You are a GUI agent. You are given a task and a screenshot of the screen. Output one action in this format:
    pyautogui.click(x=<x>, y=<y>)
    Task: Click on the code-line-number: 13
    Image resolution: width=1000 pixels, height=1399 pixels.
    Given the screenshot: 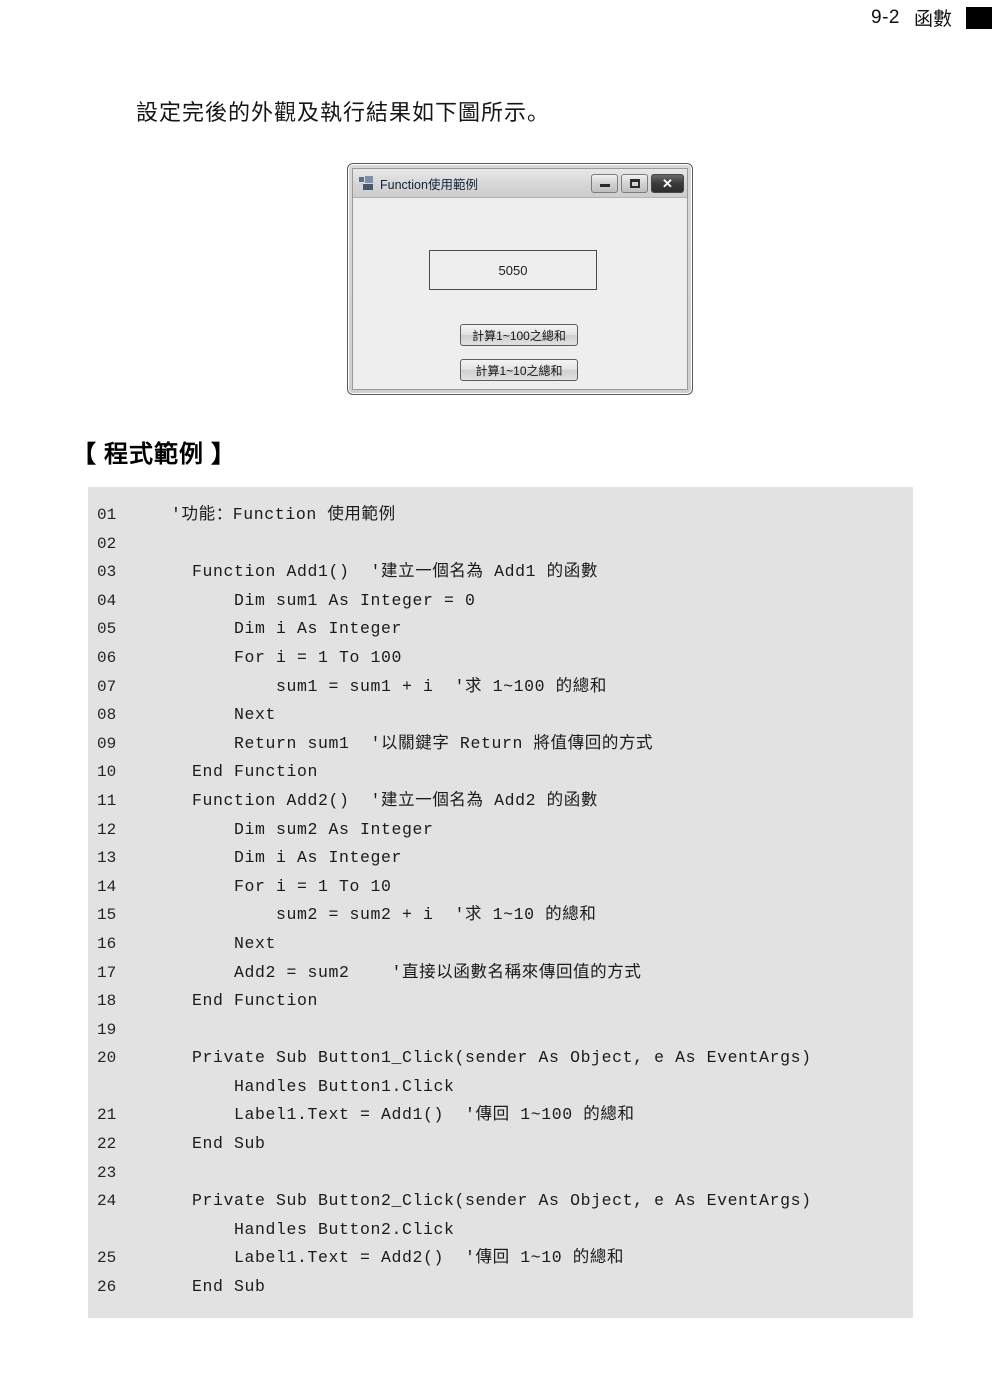 What is the action you would take?
    pyautogui.click(x=107, y=858)
    